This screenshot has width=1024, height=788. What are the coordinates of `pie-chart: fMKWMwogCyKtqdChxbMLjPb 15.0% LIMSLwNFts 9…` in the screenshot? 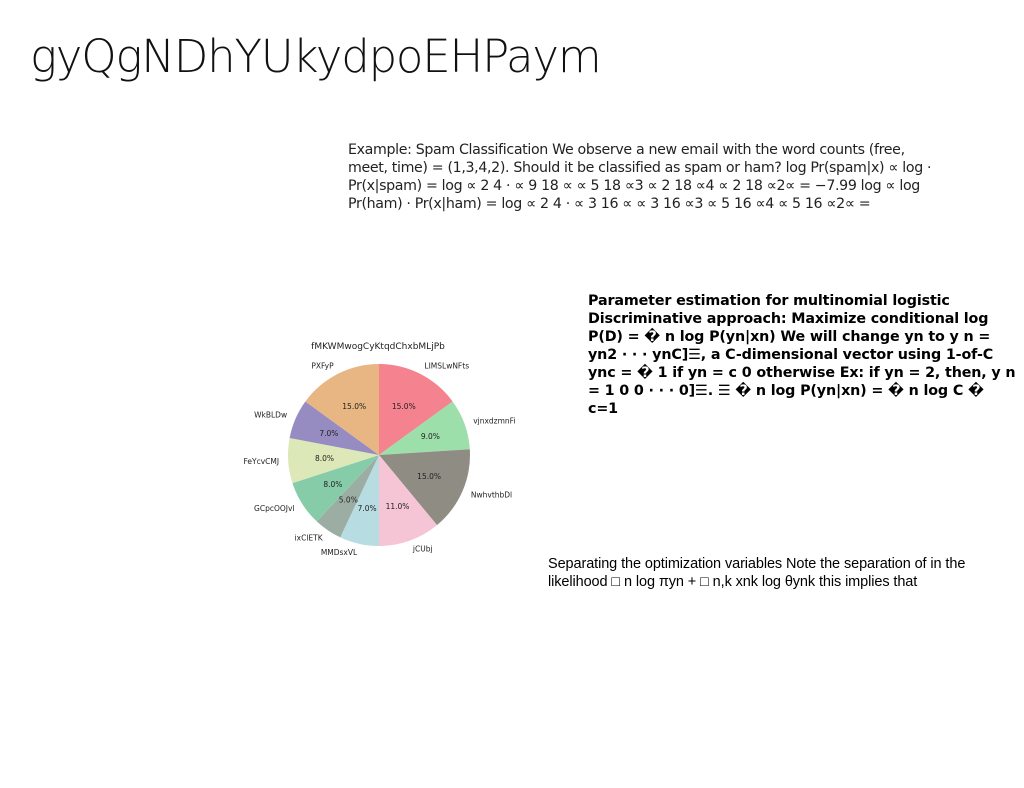 It's located at (380, 457).